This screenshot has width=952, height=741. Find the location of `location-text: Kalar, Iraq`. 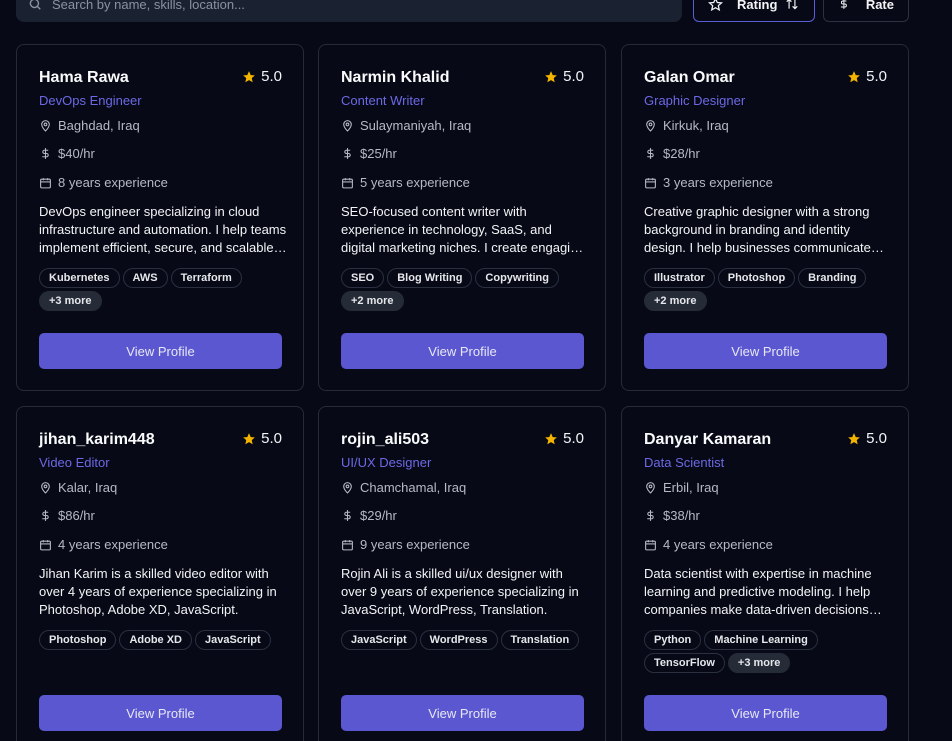

location-text: Kalar, Iraq is located at coordinates (88, 487).